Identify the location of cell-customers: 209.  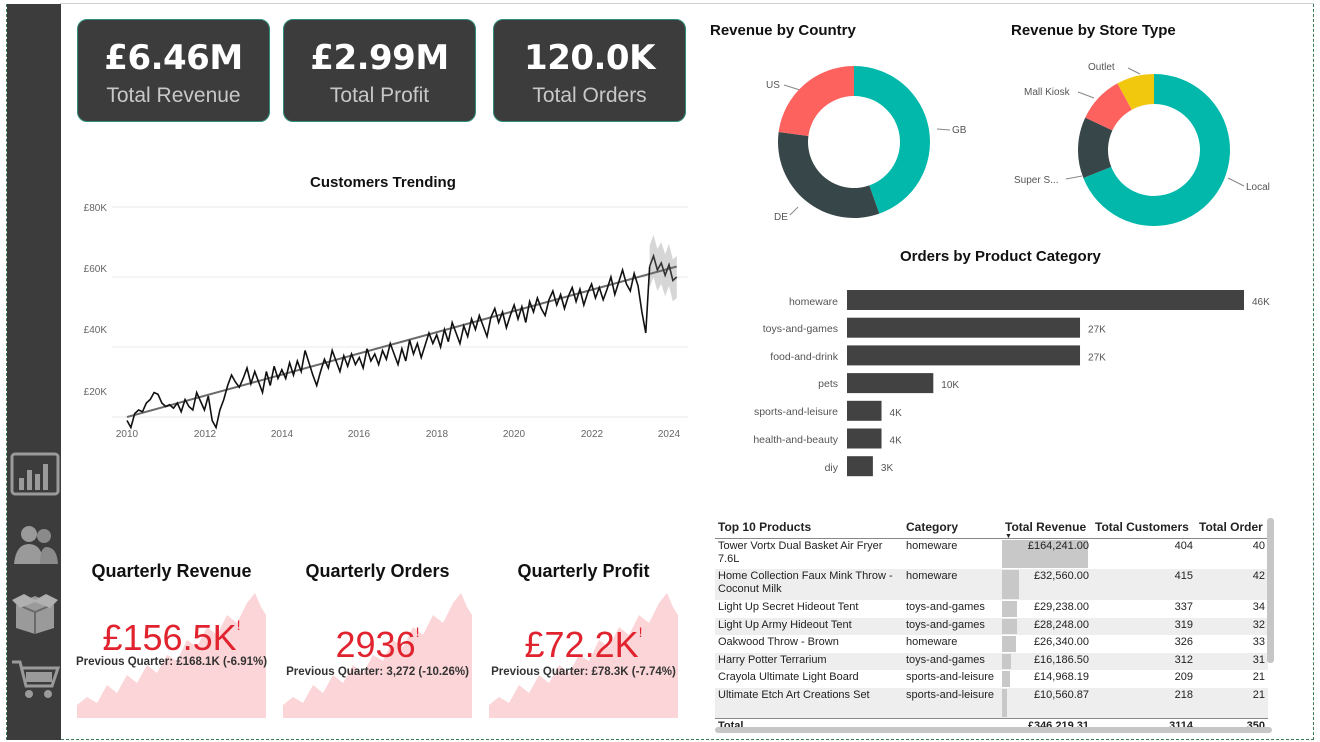
(1183, 677).